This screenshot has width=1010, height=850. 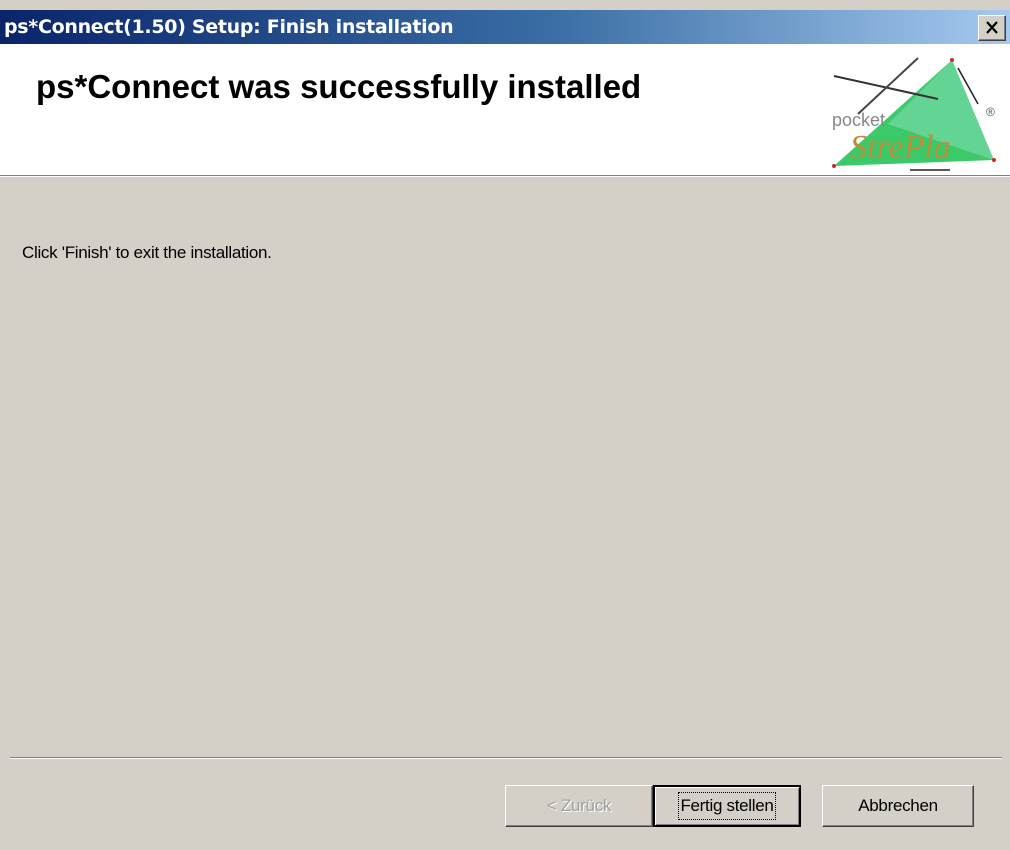 I want to click on header-divider-highlight, so click(x=505, y=176).